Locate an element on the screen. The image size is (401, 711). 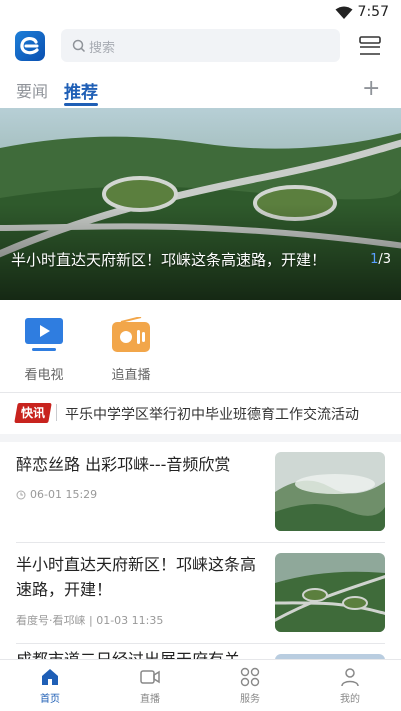
quick-link-live-label: 追直播 is located at coordinates (131, 375).